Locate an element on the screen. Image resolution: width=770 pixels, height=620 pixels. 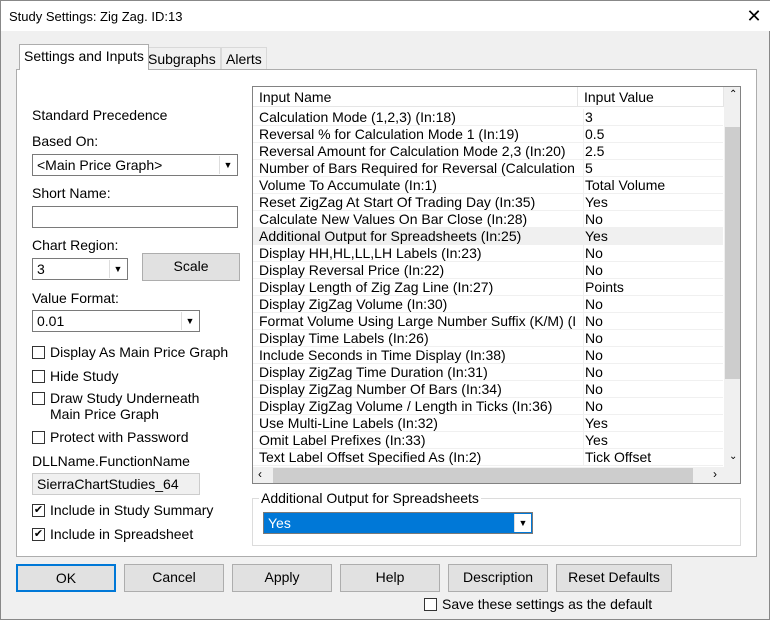
editor-value-dropdown: Yes ▼ is located at coordinates (398, 523).